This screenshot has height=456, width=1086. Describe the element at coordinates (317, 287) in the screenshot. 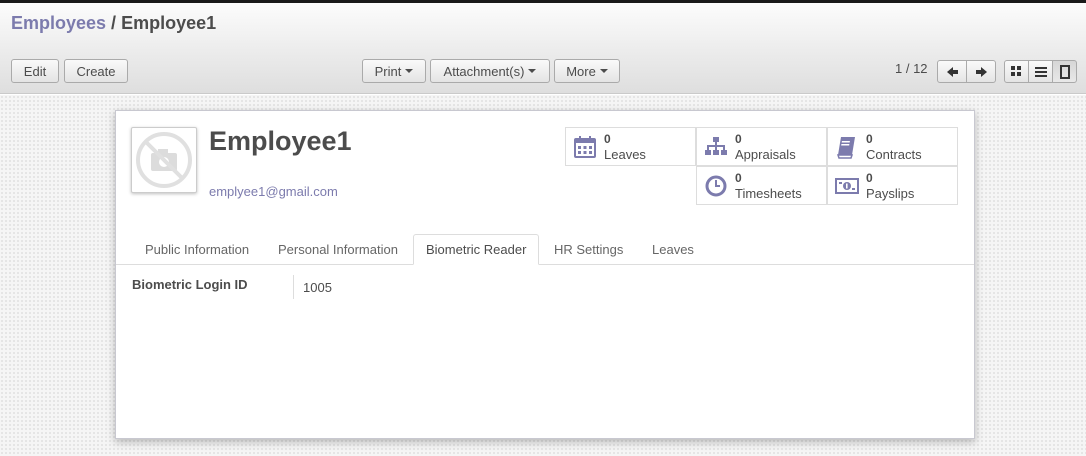

I see `biometric-login-id-value: 1005` at that location.